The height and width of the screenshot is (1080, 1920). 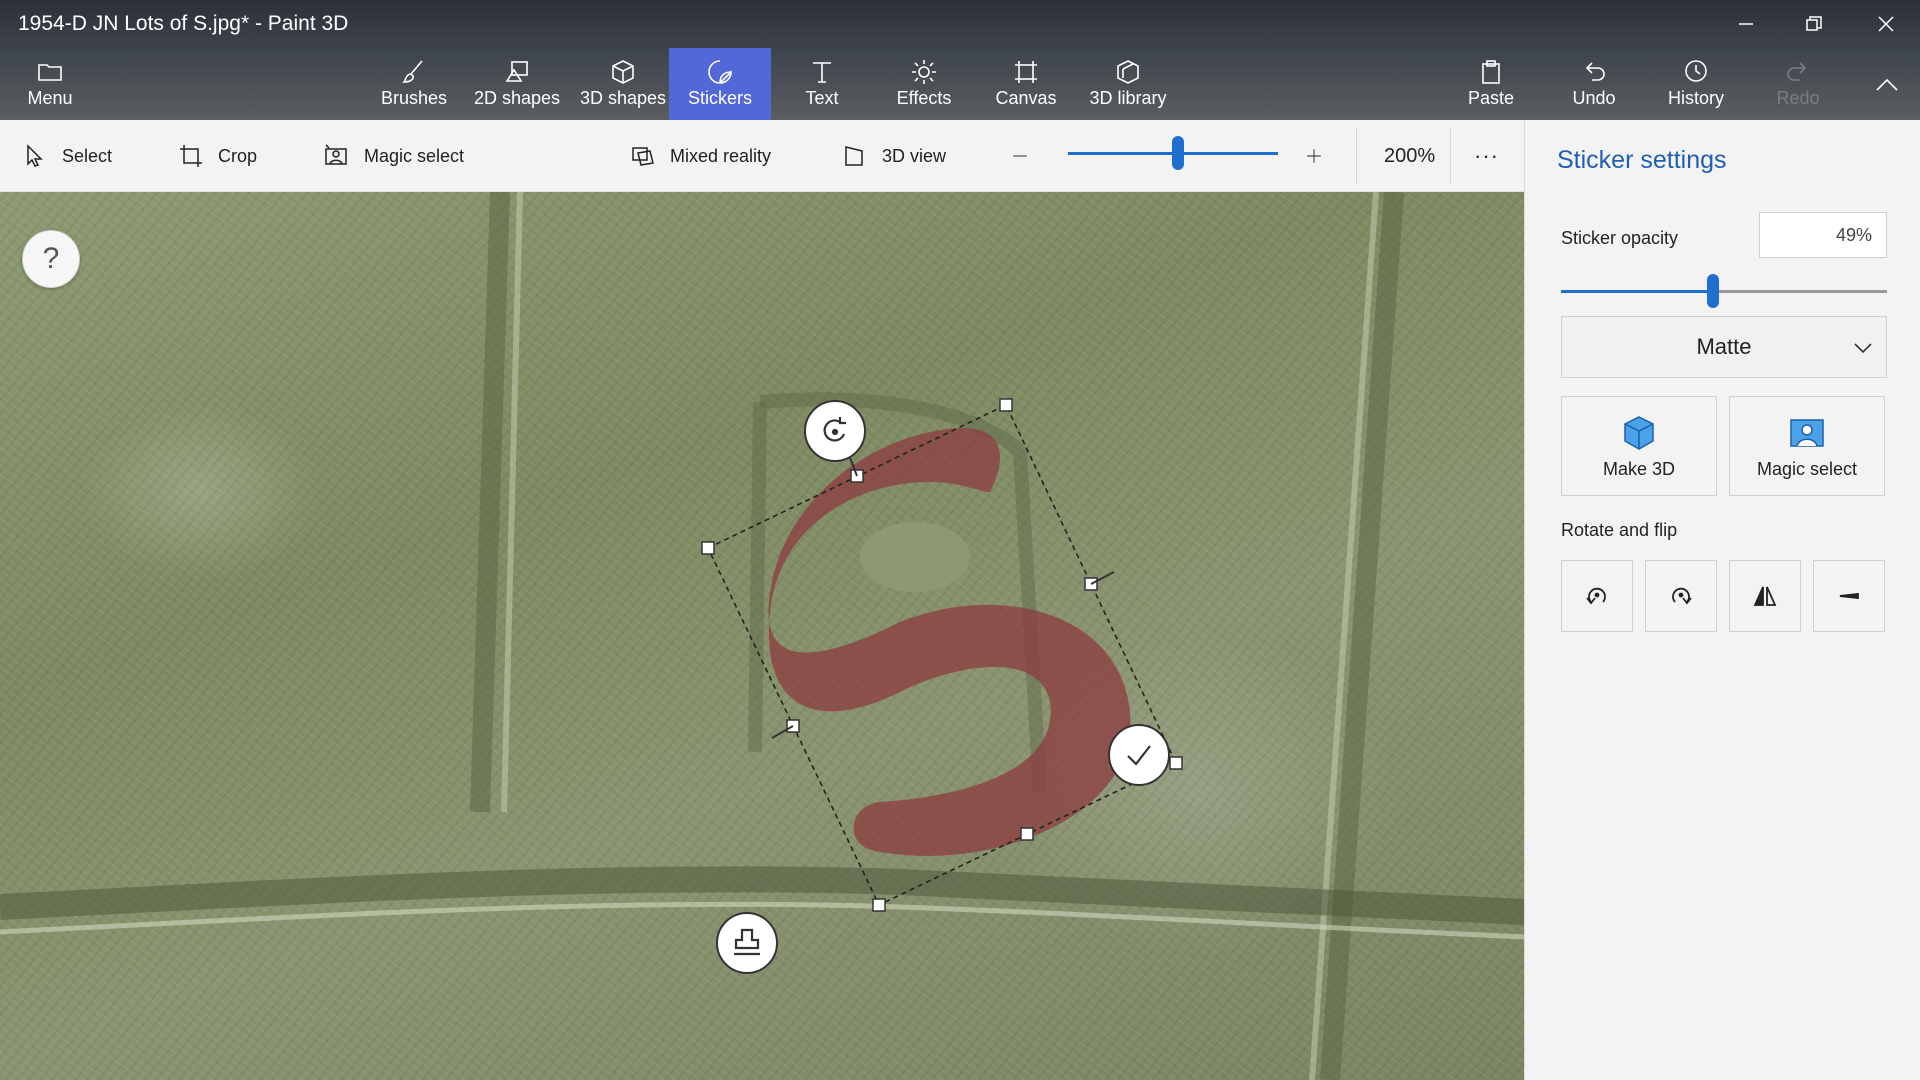 I want to click on redo-icon, so click(x=1797, y=71).